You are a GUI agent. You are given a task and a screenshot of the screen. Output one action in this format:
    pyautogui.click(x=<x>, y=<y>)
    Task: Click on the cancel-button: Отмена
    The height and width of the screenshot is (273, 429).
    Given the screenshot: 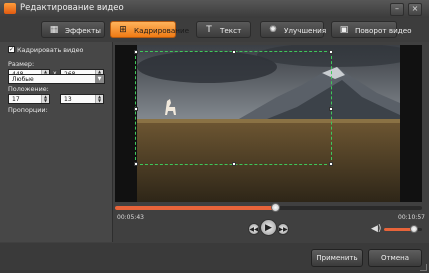 What is the action you would take?
    pyautogui.click(x=395, y=258)
    